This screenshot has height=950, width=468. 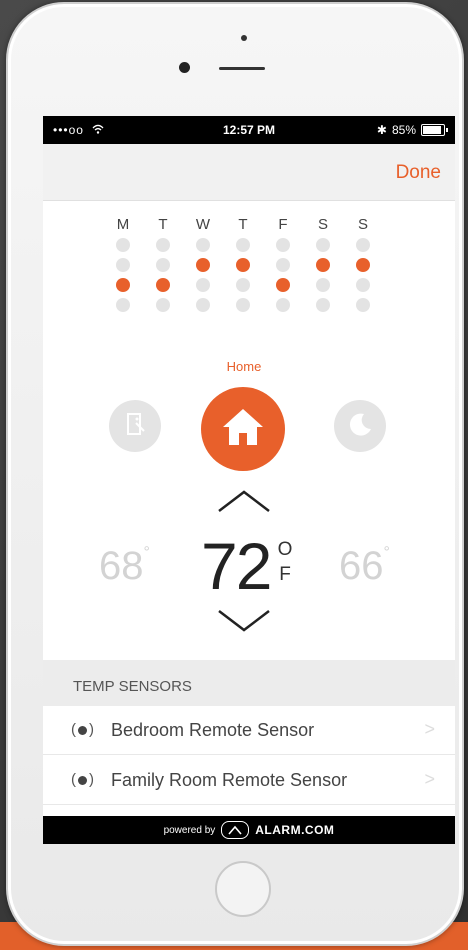 I want to click on alarm-logo-icon, so click(x=235, y=830).